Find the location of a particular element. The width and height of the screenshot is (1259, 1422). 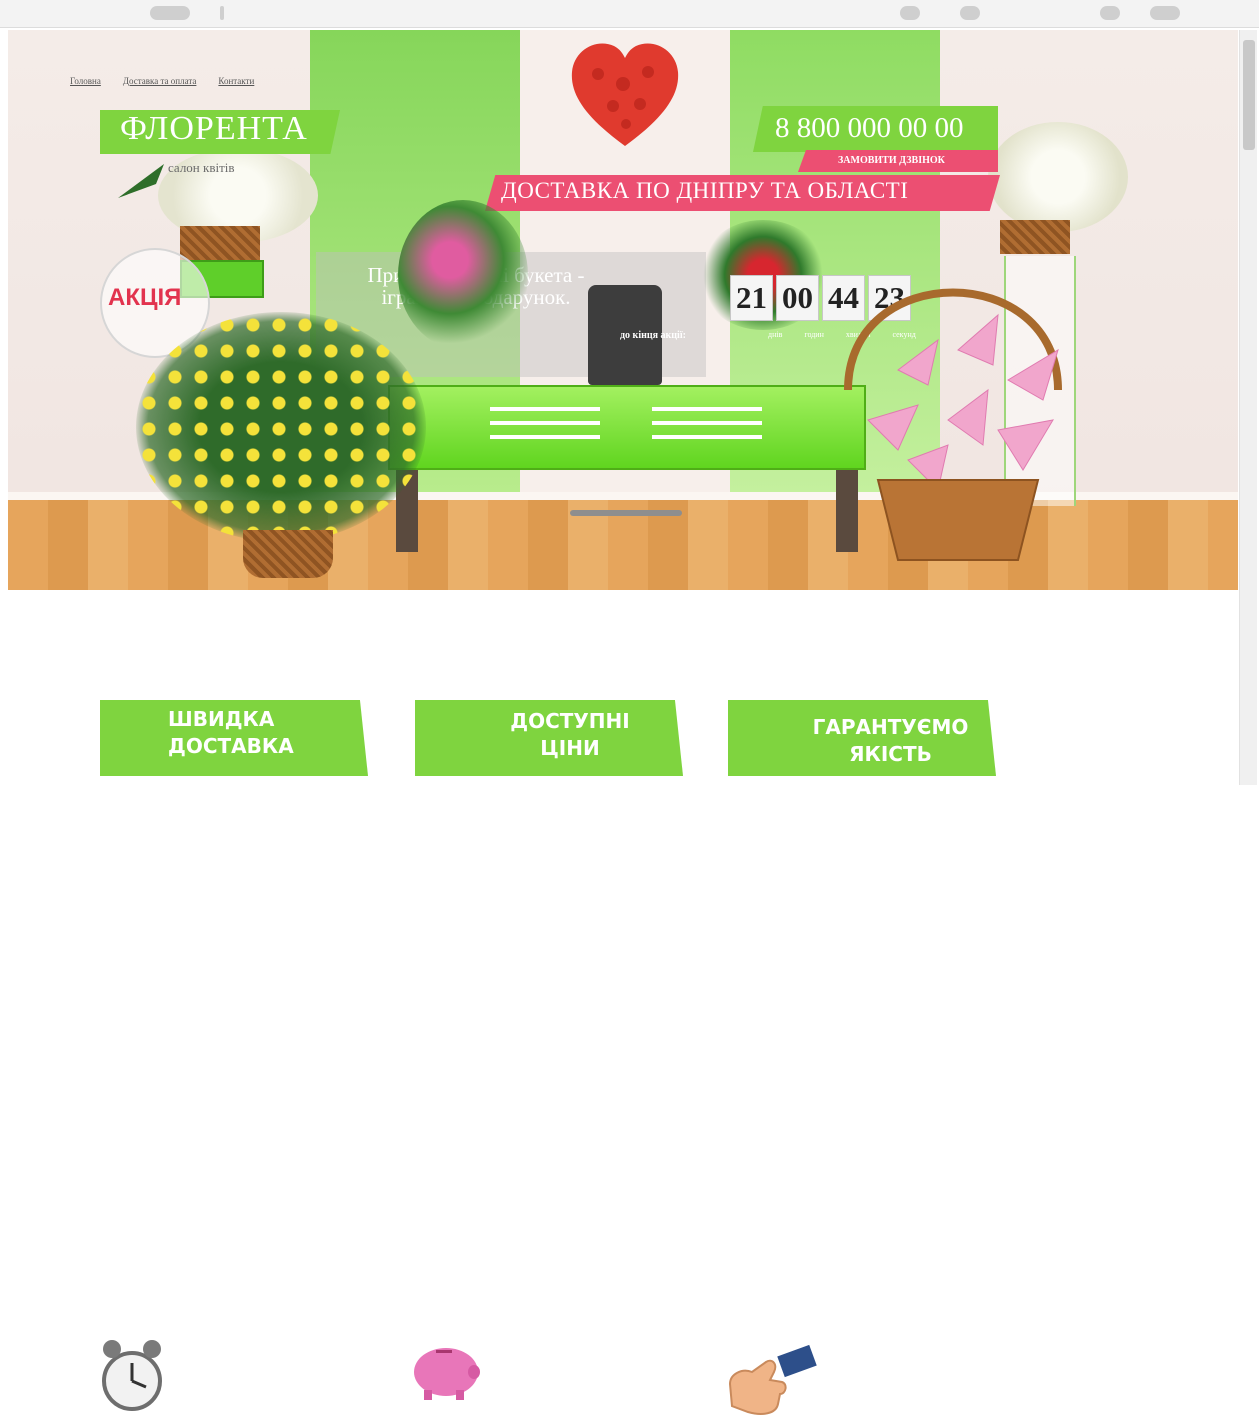

timer-unit-days: днів is located at coordinates (775, 334).